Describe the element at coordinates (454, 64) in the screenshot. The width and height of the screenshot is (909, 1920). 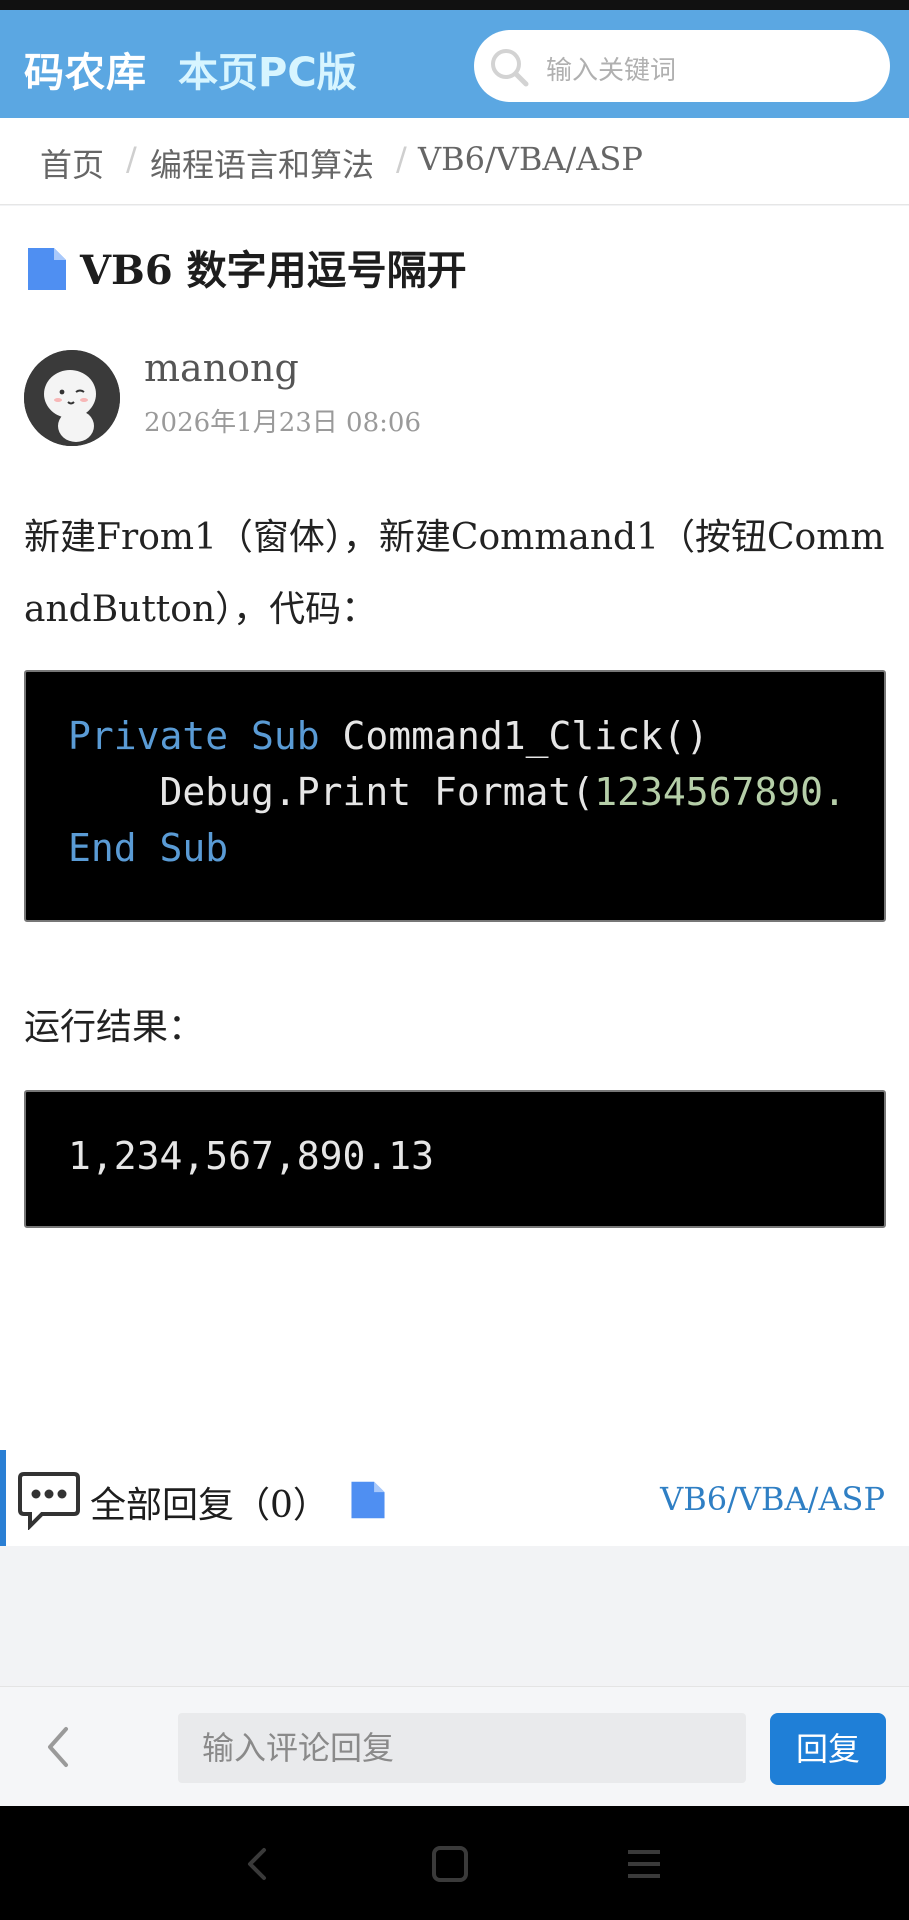
I see `site-header: 码农库 本页PC版 输入关键词` at that location.